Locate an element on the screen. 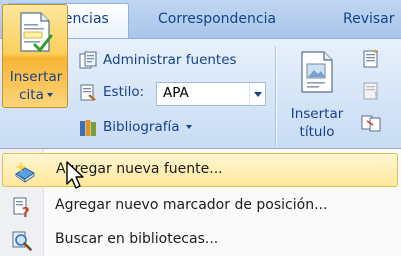 This screenshot has width=401, height=256. insert-caption-label-line2: título is located at coordinates (317, 132).